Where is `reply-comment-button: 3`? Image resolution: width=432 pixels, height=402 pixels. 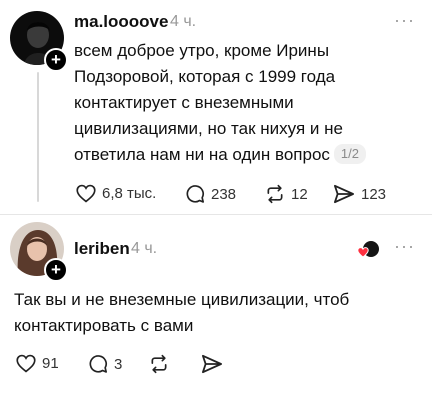 reply-comment-button: 3 is located at coordinates (105, 364).